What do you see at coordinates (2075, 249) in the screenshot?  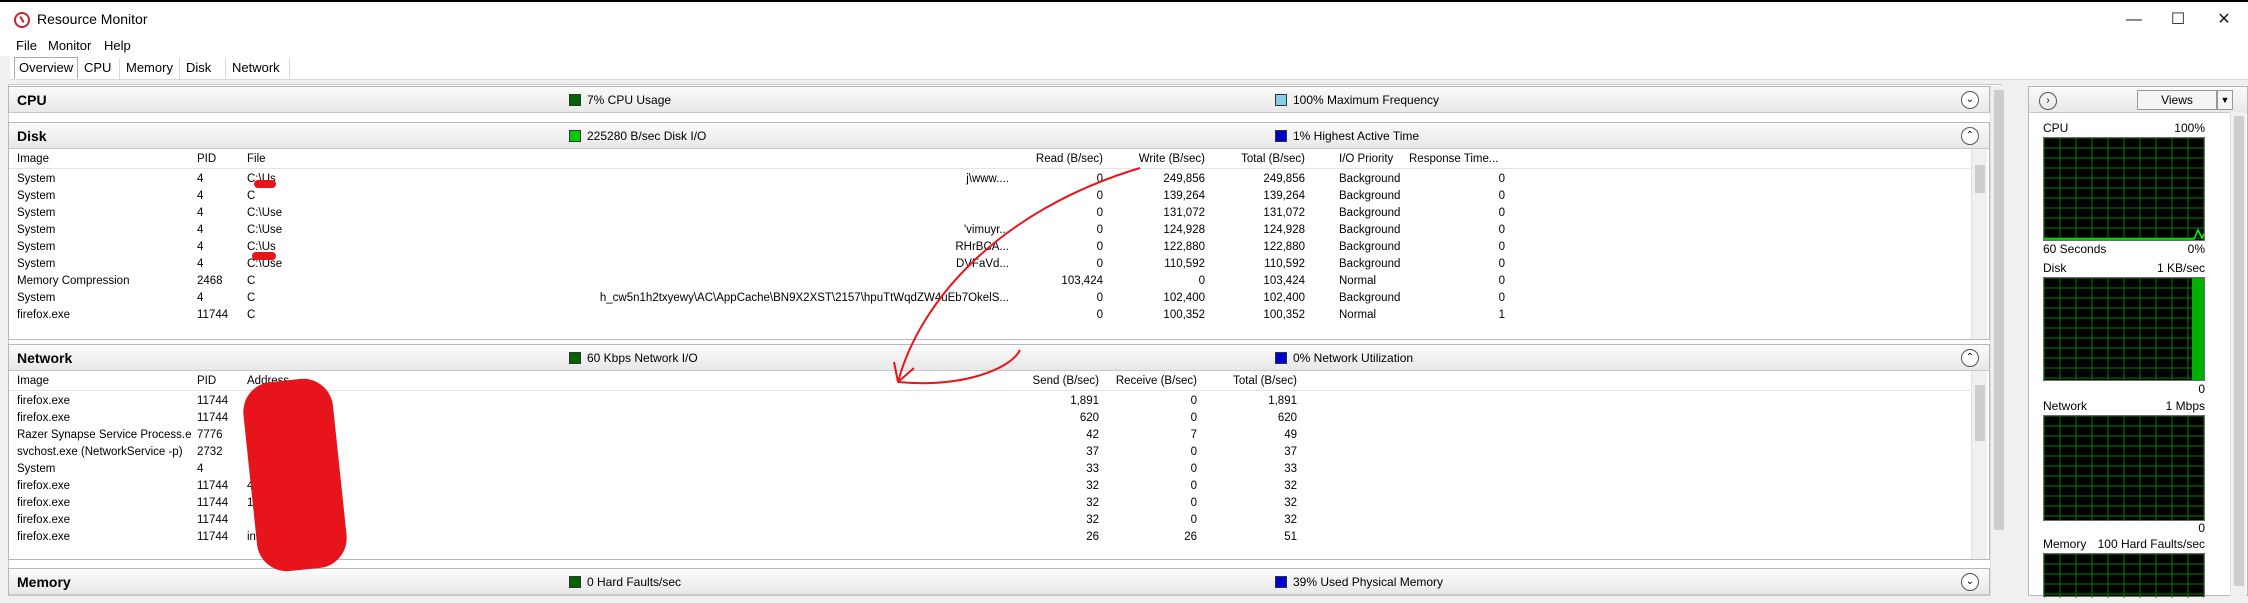 I see `graph-span-label: 60 Seconds` at bounding box center [2075, 249].